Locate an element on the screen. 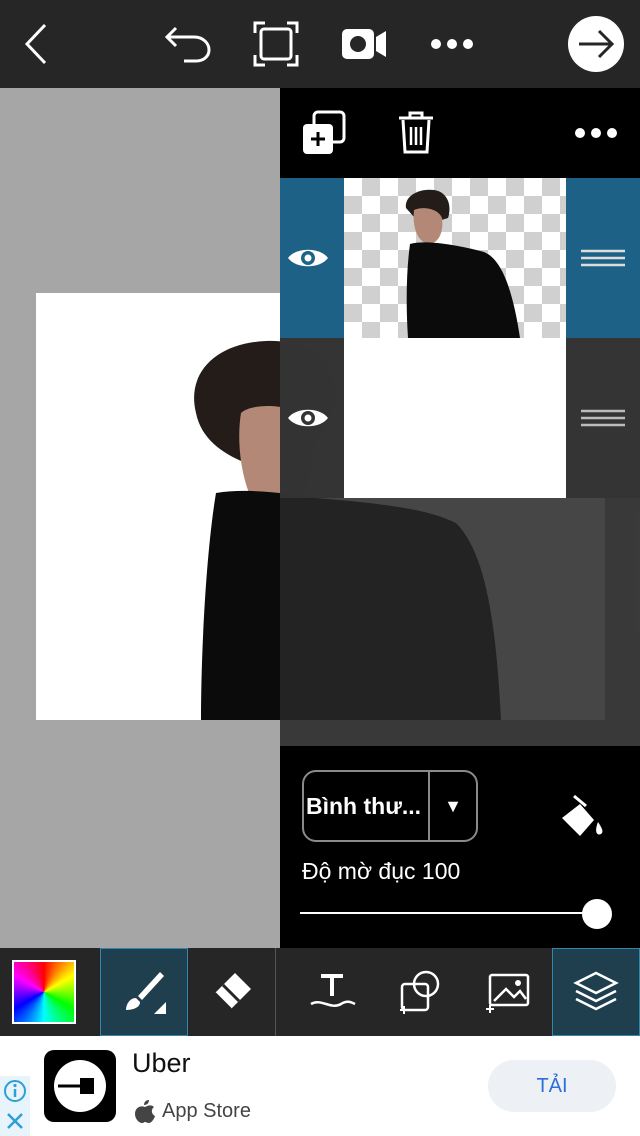  layer-row-photo is located at coordinates (460, 258).